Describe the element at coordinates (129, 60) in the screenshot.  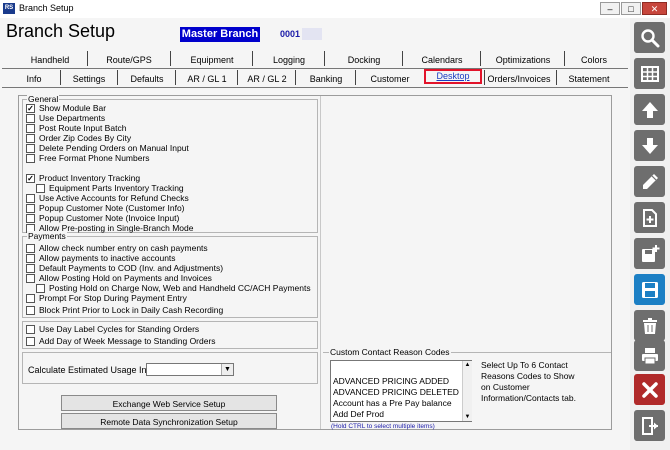
I see `tab-route-gps: Route/GPS` at that location.